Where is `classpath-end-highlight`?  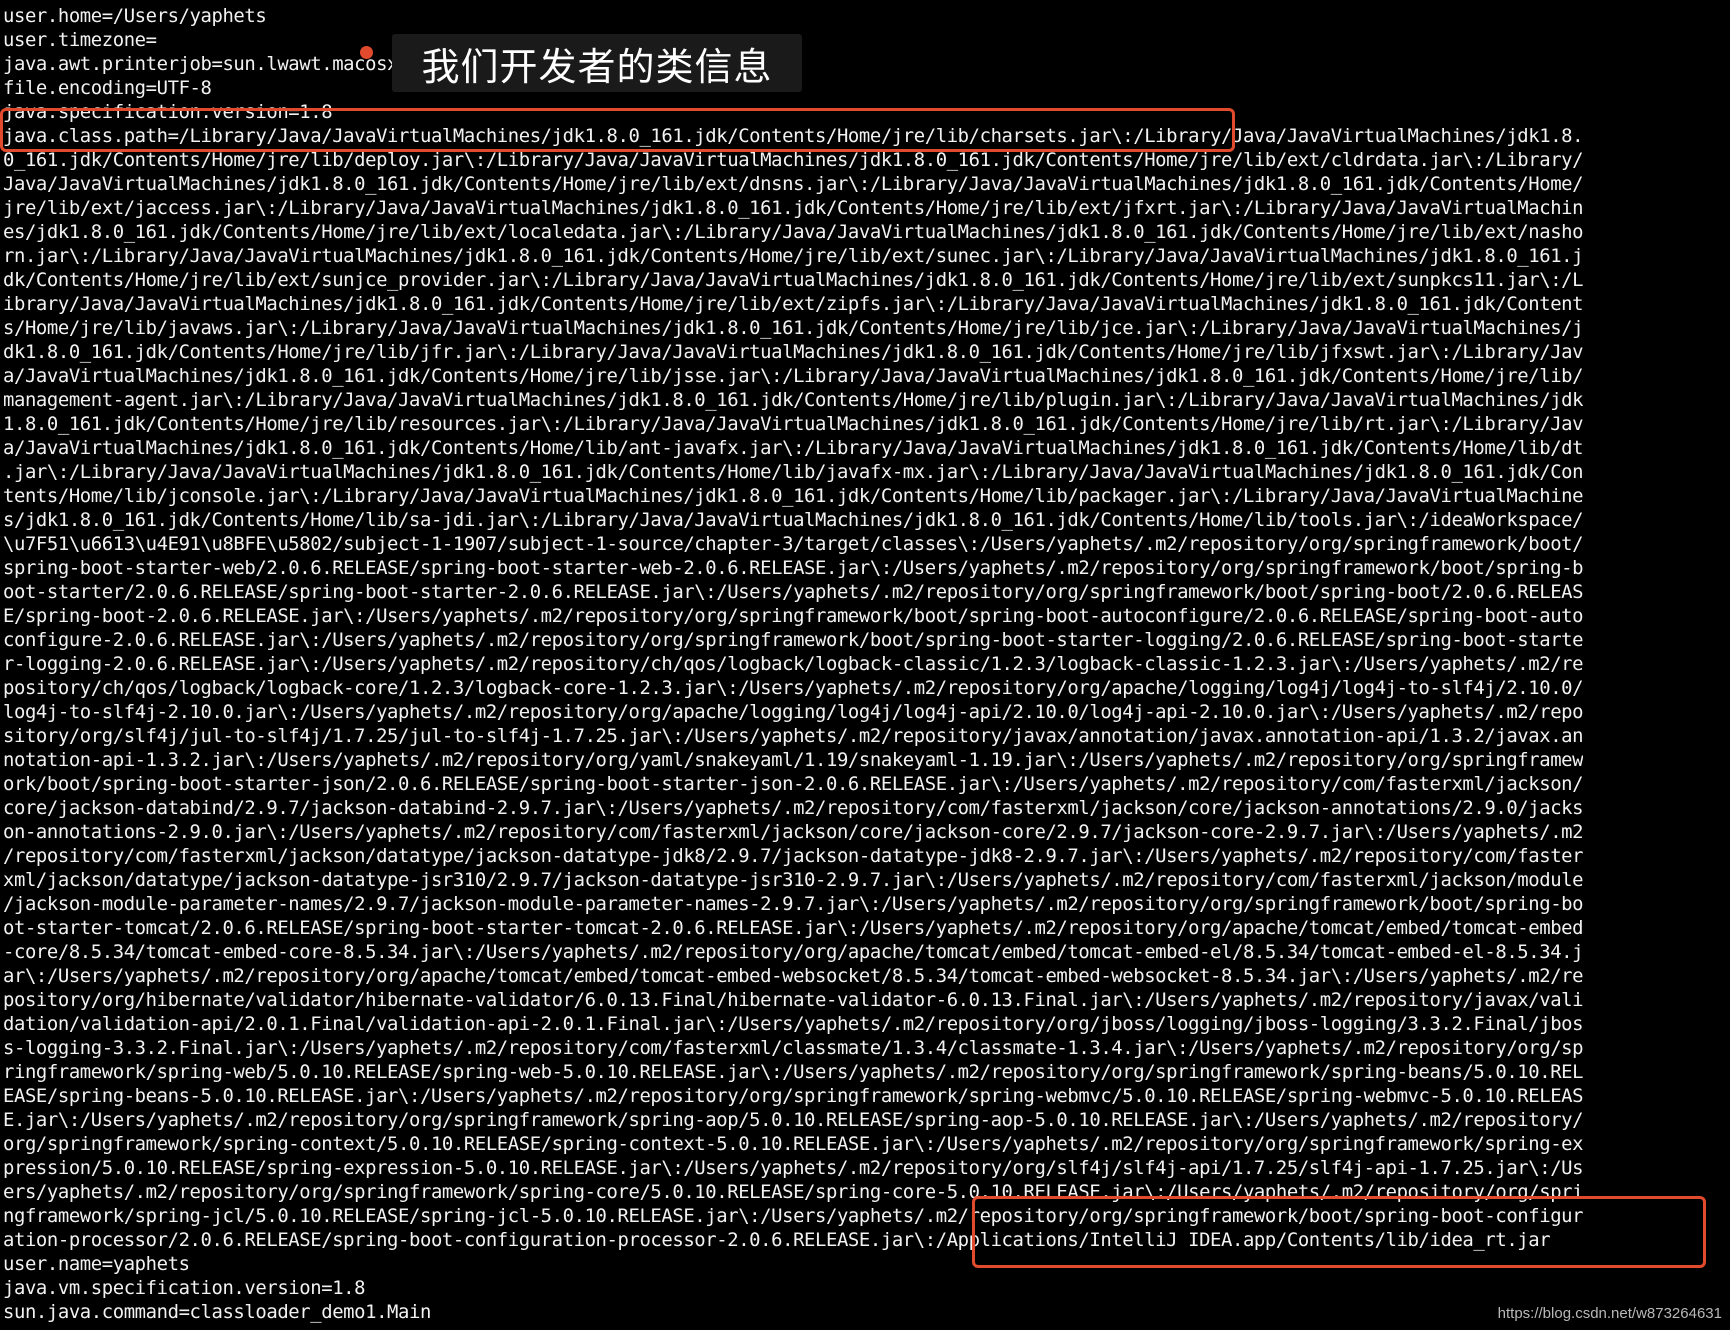
classpath-end-highlight is located at coordinates (1339, 1232).